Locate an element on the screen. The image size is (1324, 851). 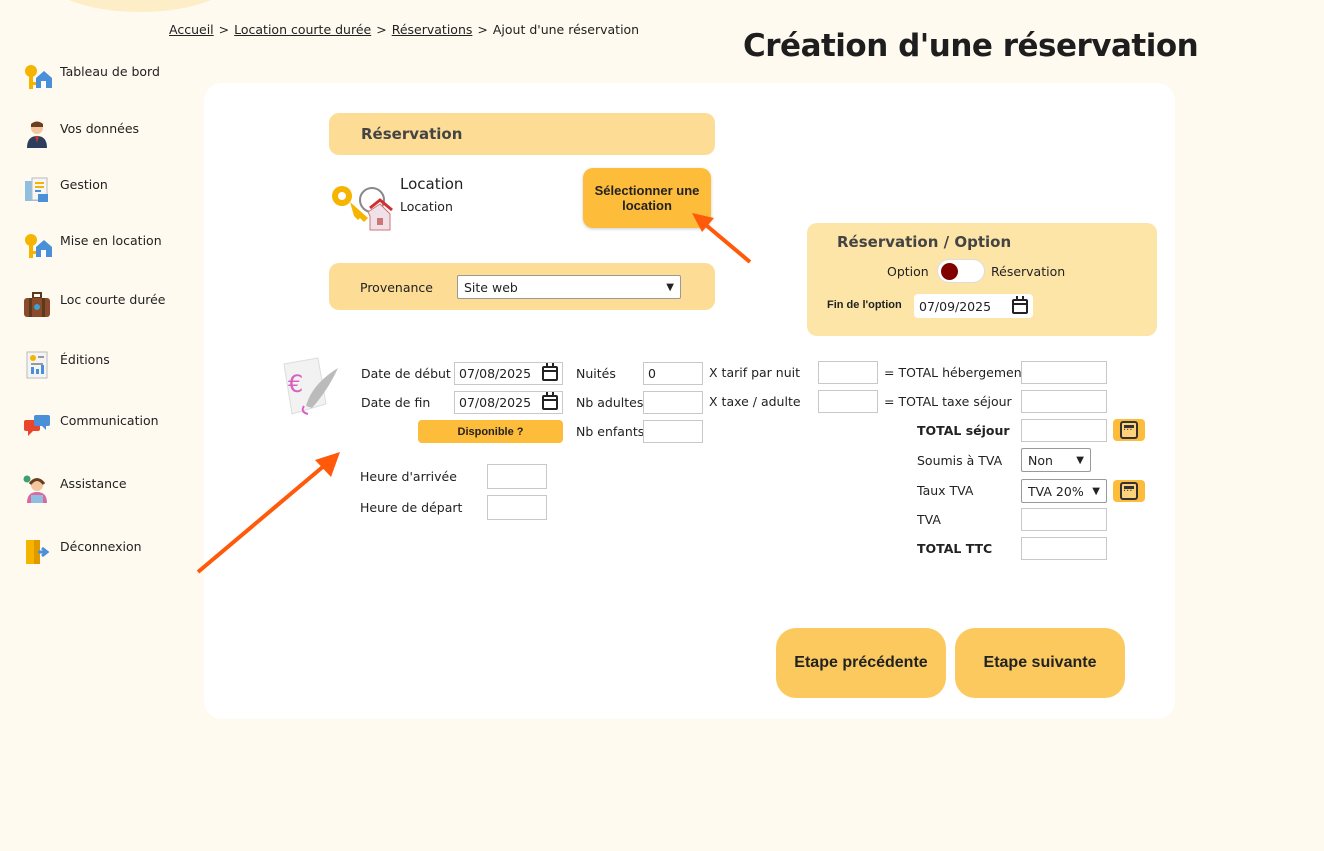
reservation-section-header: Réservation is located at coordinates (522, 134).